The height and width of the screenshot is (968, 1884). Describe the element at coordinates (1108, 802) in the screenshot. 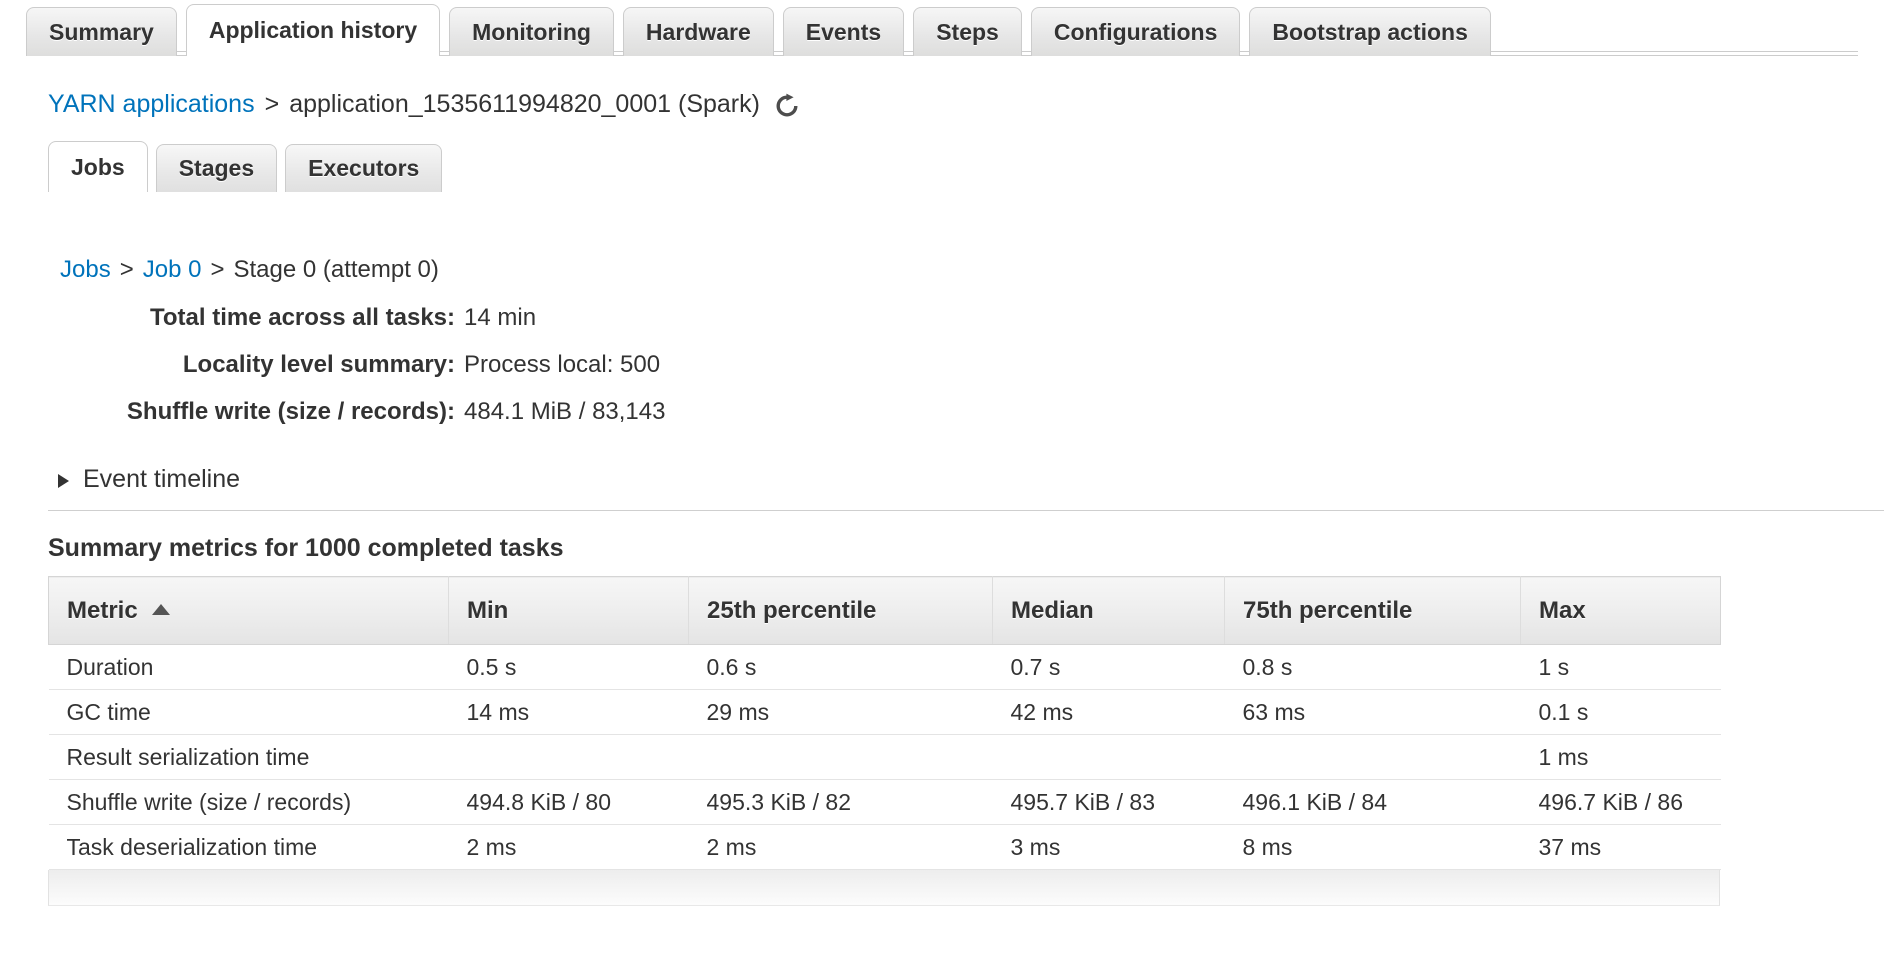

I see `table-cell-median: 495.7 KiB / 83` at that location.